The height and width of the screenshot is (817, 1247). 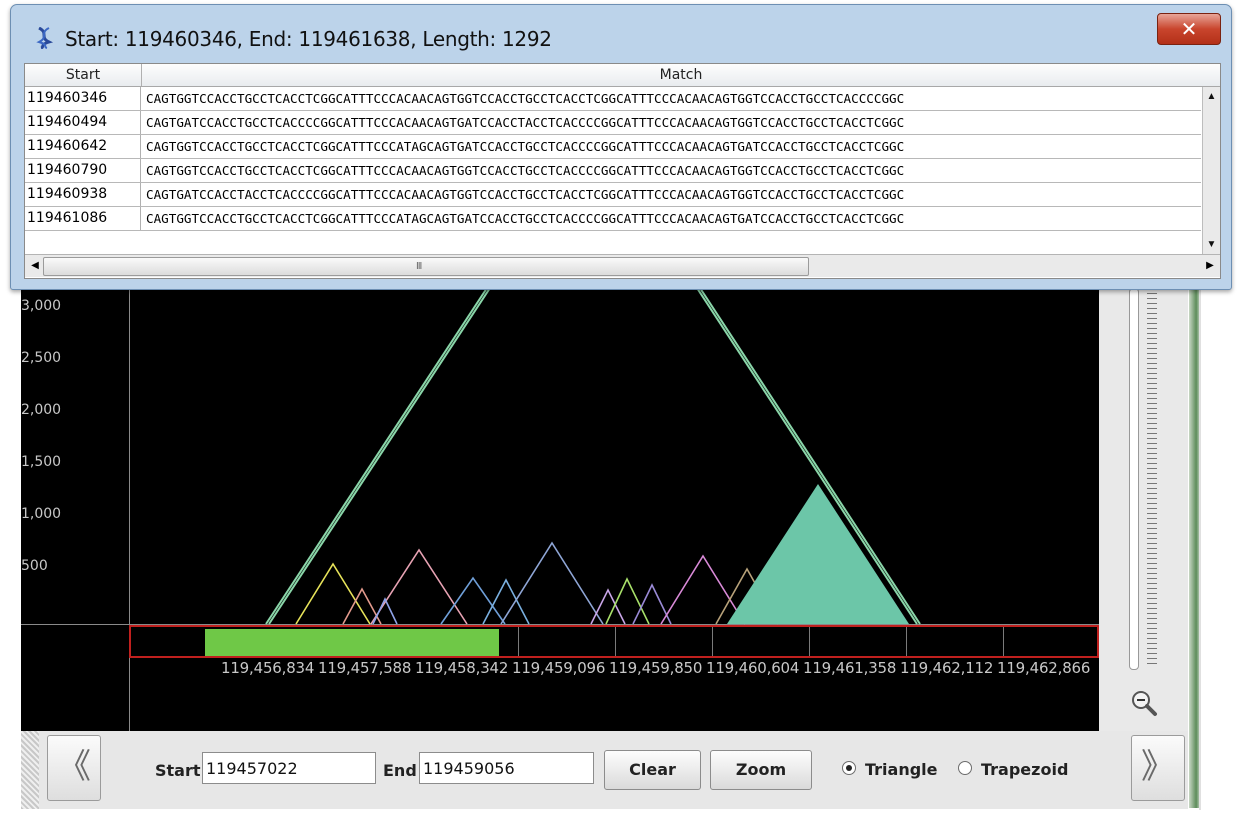 I want to click on toolbar-grip, so click(x=30, y=770).